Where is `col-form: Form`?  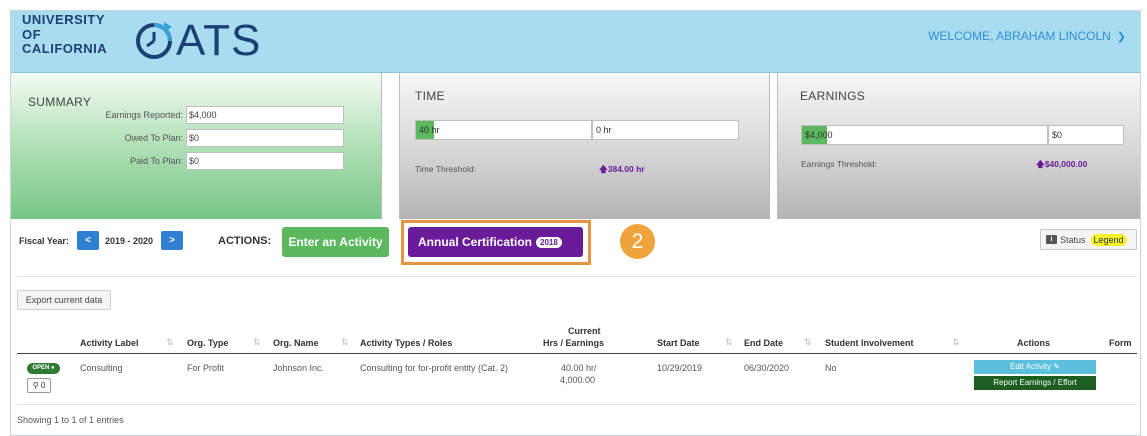 col-form: Form is located at coordinates (1120, 343).